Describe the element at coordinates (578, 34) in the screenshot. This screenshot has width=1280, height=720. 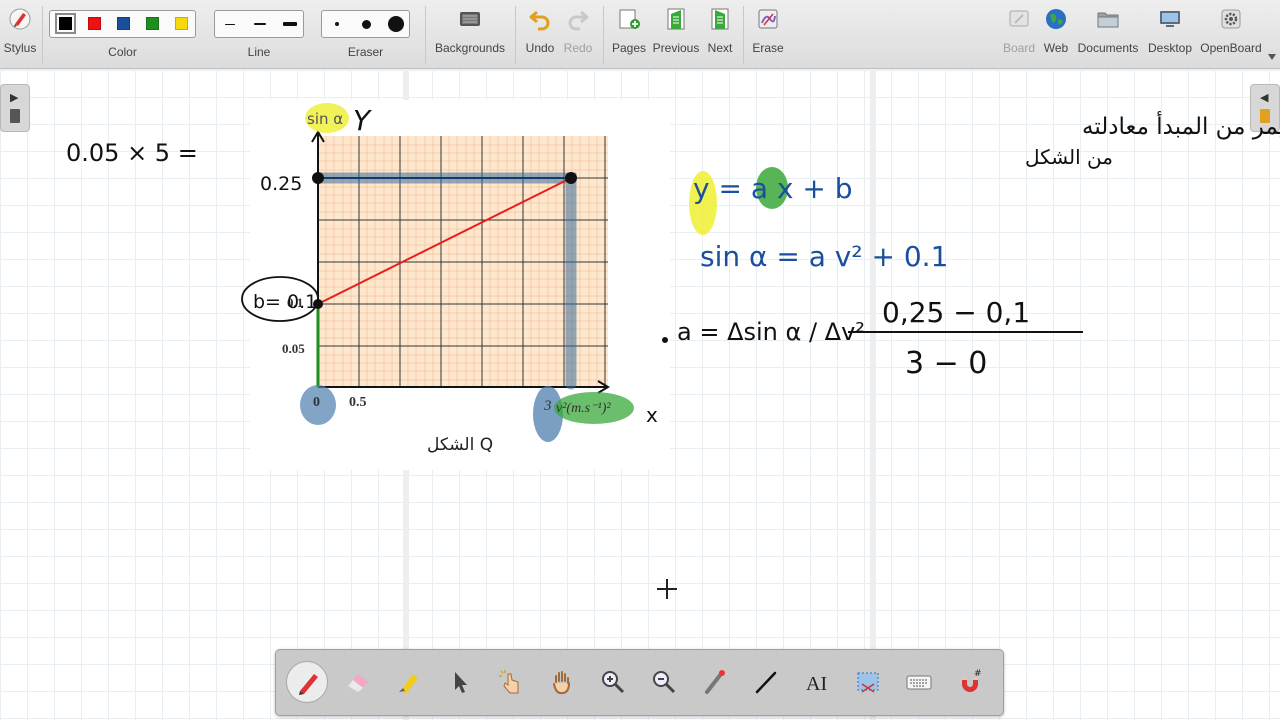
I see `redo-button: Redo` at that location.